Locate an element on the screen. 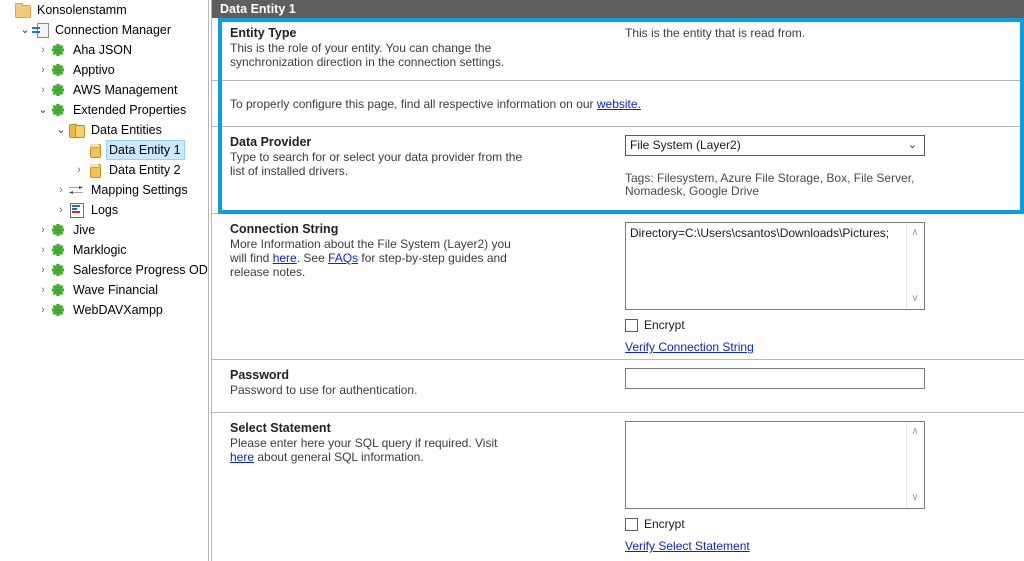  tree-item-konsolenstamm: Konsolenstamm is located at coordinates (104, 10).